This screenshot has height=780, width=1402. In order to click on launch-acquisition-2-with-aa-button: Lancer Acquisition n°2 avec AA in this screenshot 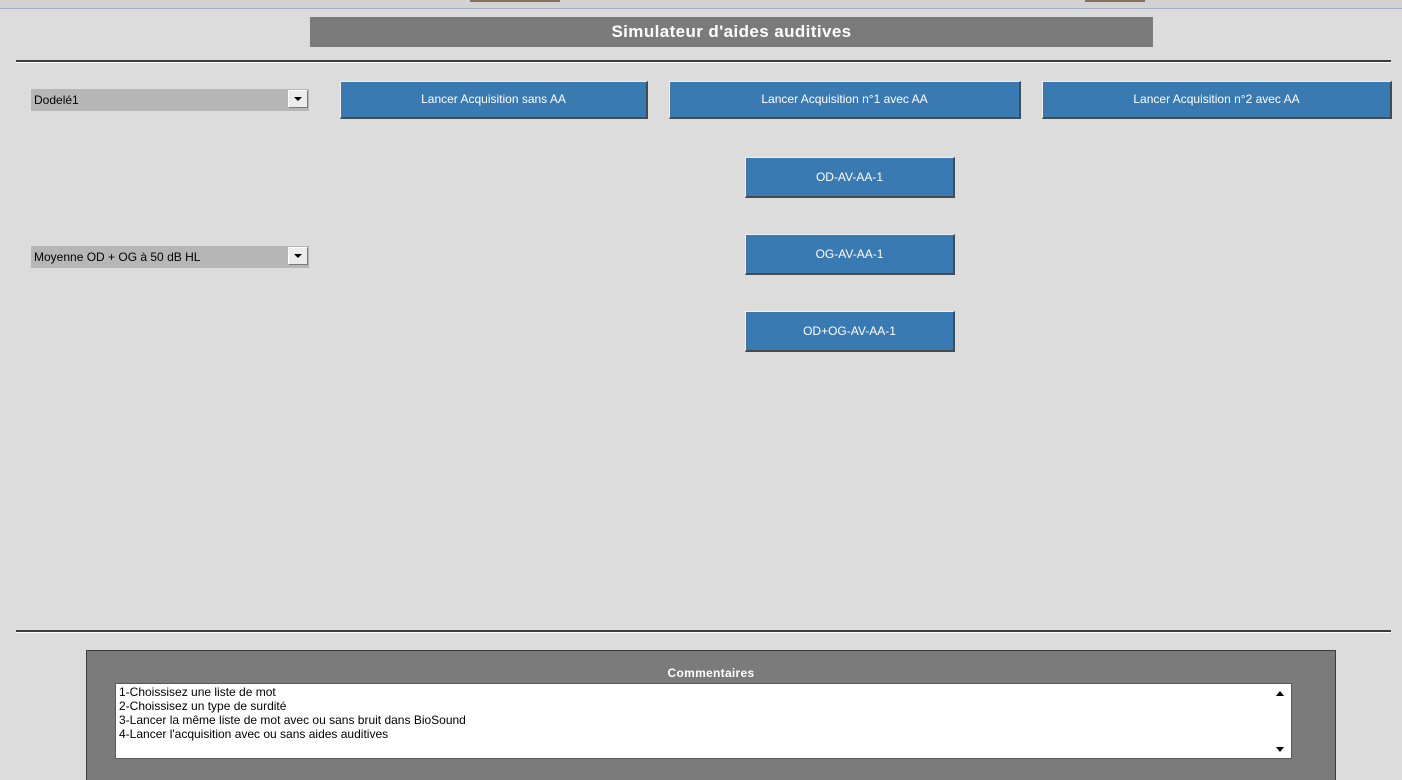, I will do `click(1217, 100)`.